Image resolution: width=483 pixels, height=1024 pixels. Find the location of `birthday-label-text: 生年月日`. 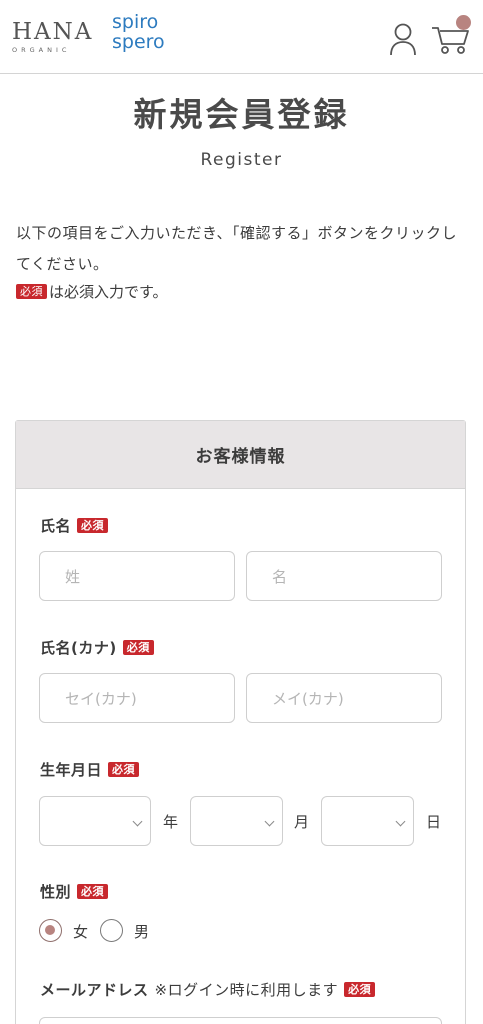

birthday-label-text: 生年月日 is located at coordinates (71, 770).